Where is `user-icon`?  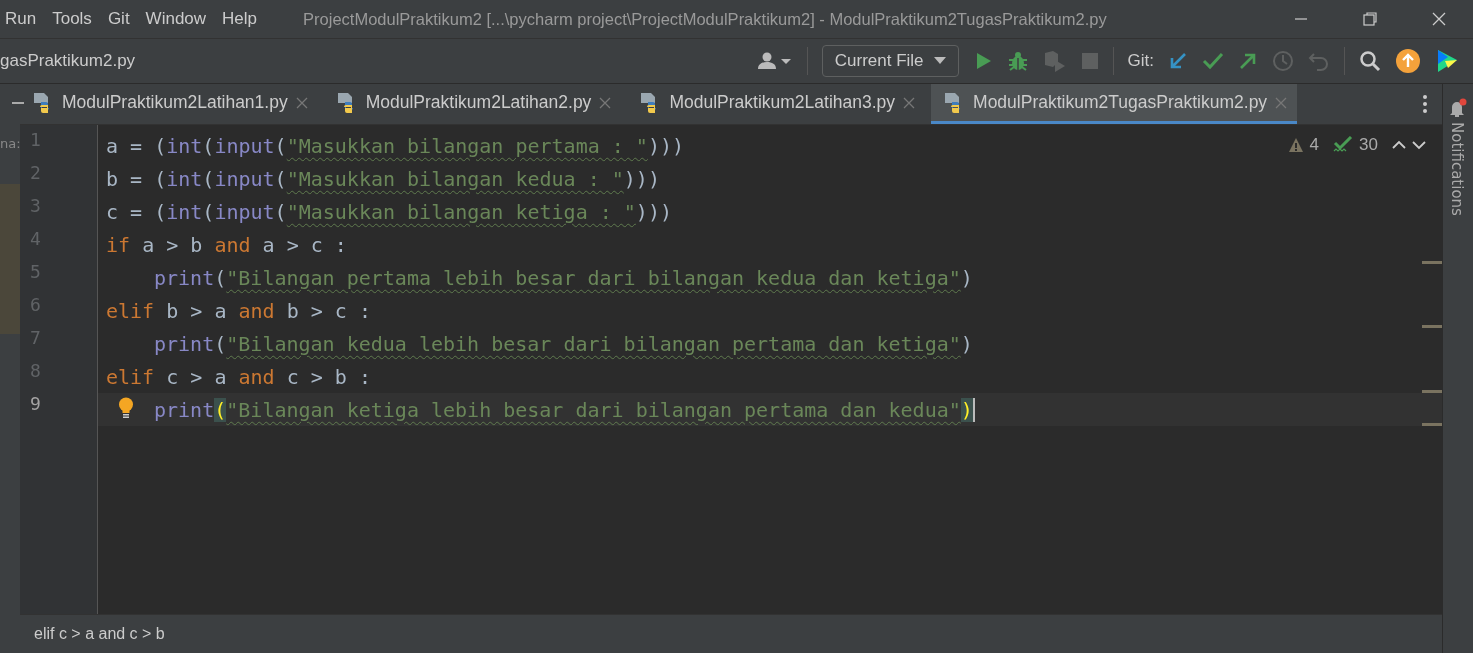 user-icon is located at coordinates (774, 61).